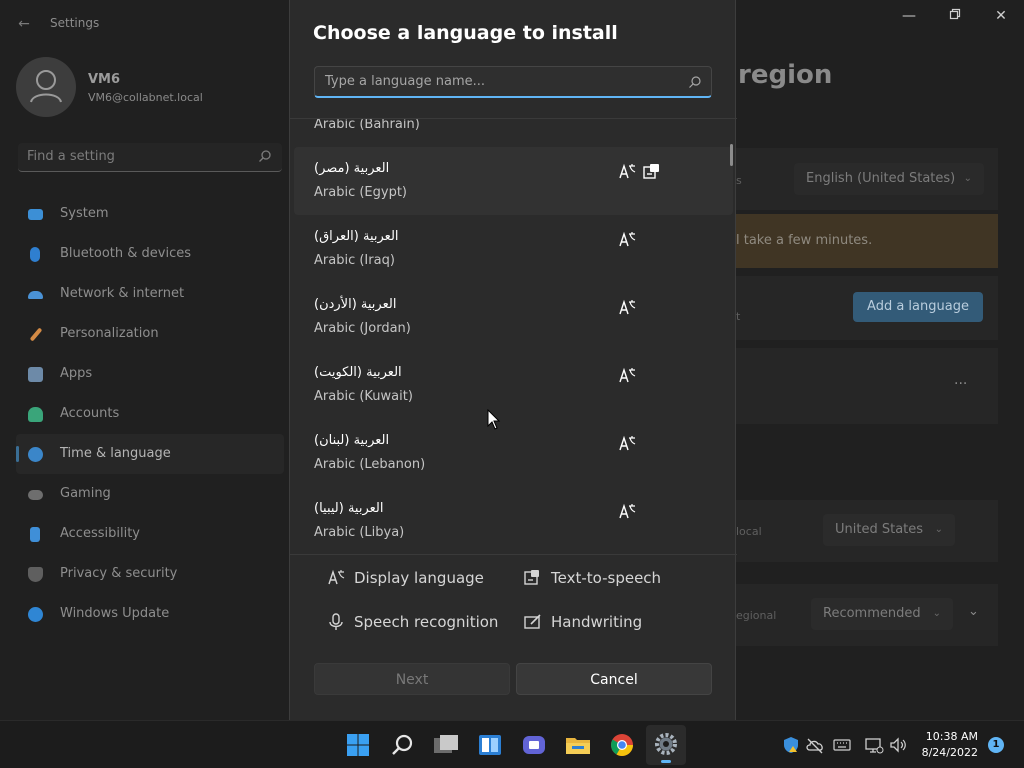 This screenshot has height=768, width=1024. Describe the element at coordinates (35, 295) in the screenshot. I see `wifi-icon` at that location.